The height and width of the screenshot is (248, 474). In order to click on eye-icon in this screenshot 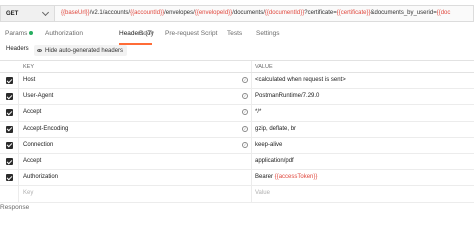, I will do `click(39, 50)`.